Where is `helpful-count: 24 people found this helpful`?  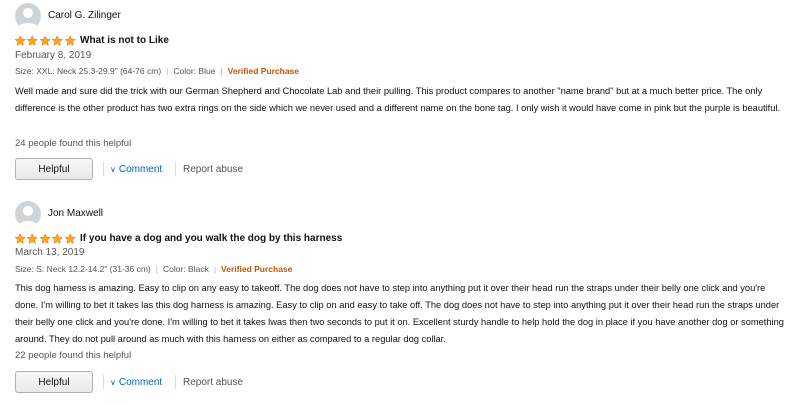 helpful-count: 24 people found this helpful is located at coordinates (73, 143).